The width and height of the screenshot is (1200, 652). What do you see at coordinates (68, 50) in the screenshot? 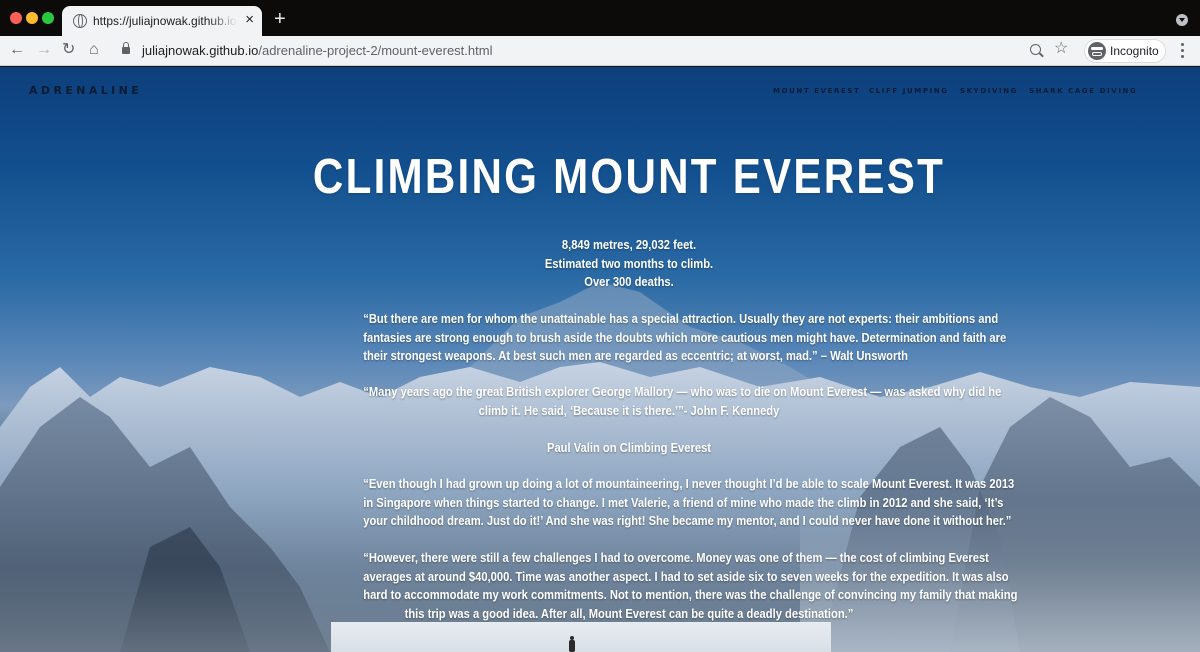
I see `reload-button: ↻` at bounding box center [68, 50].